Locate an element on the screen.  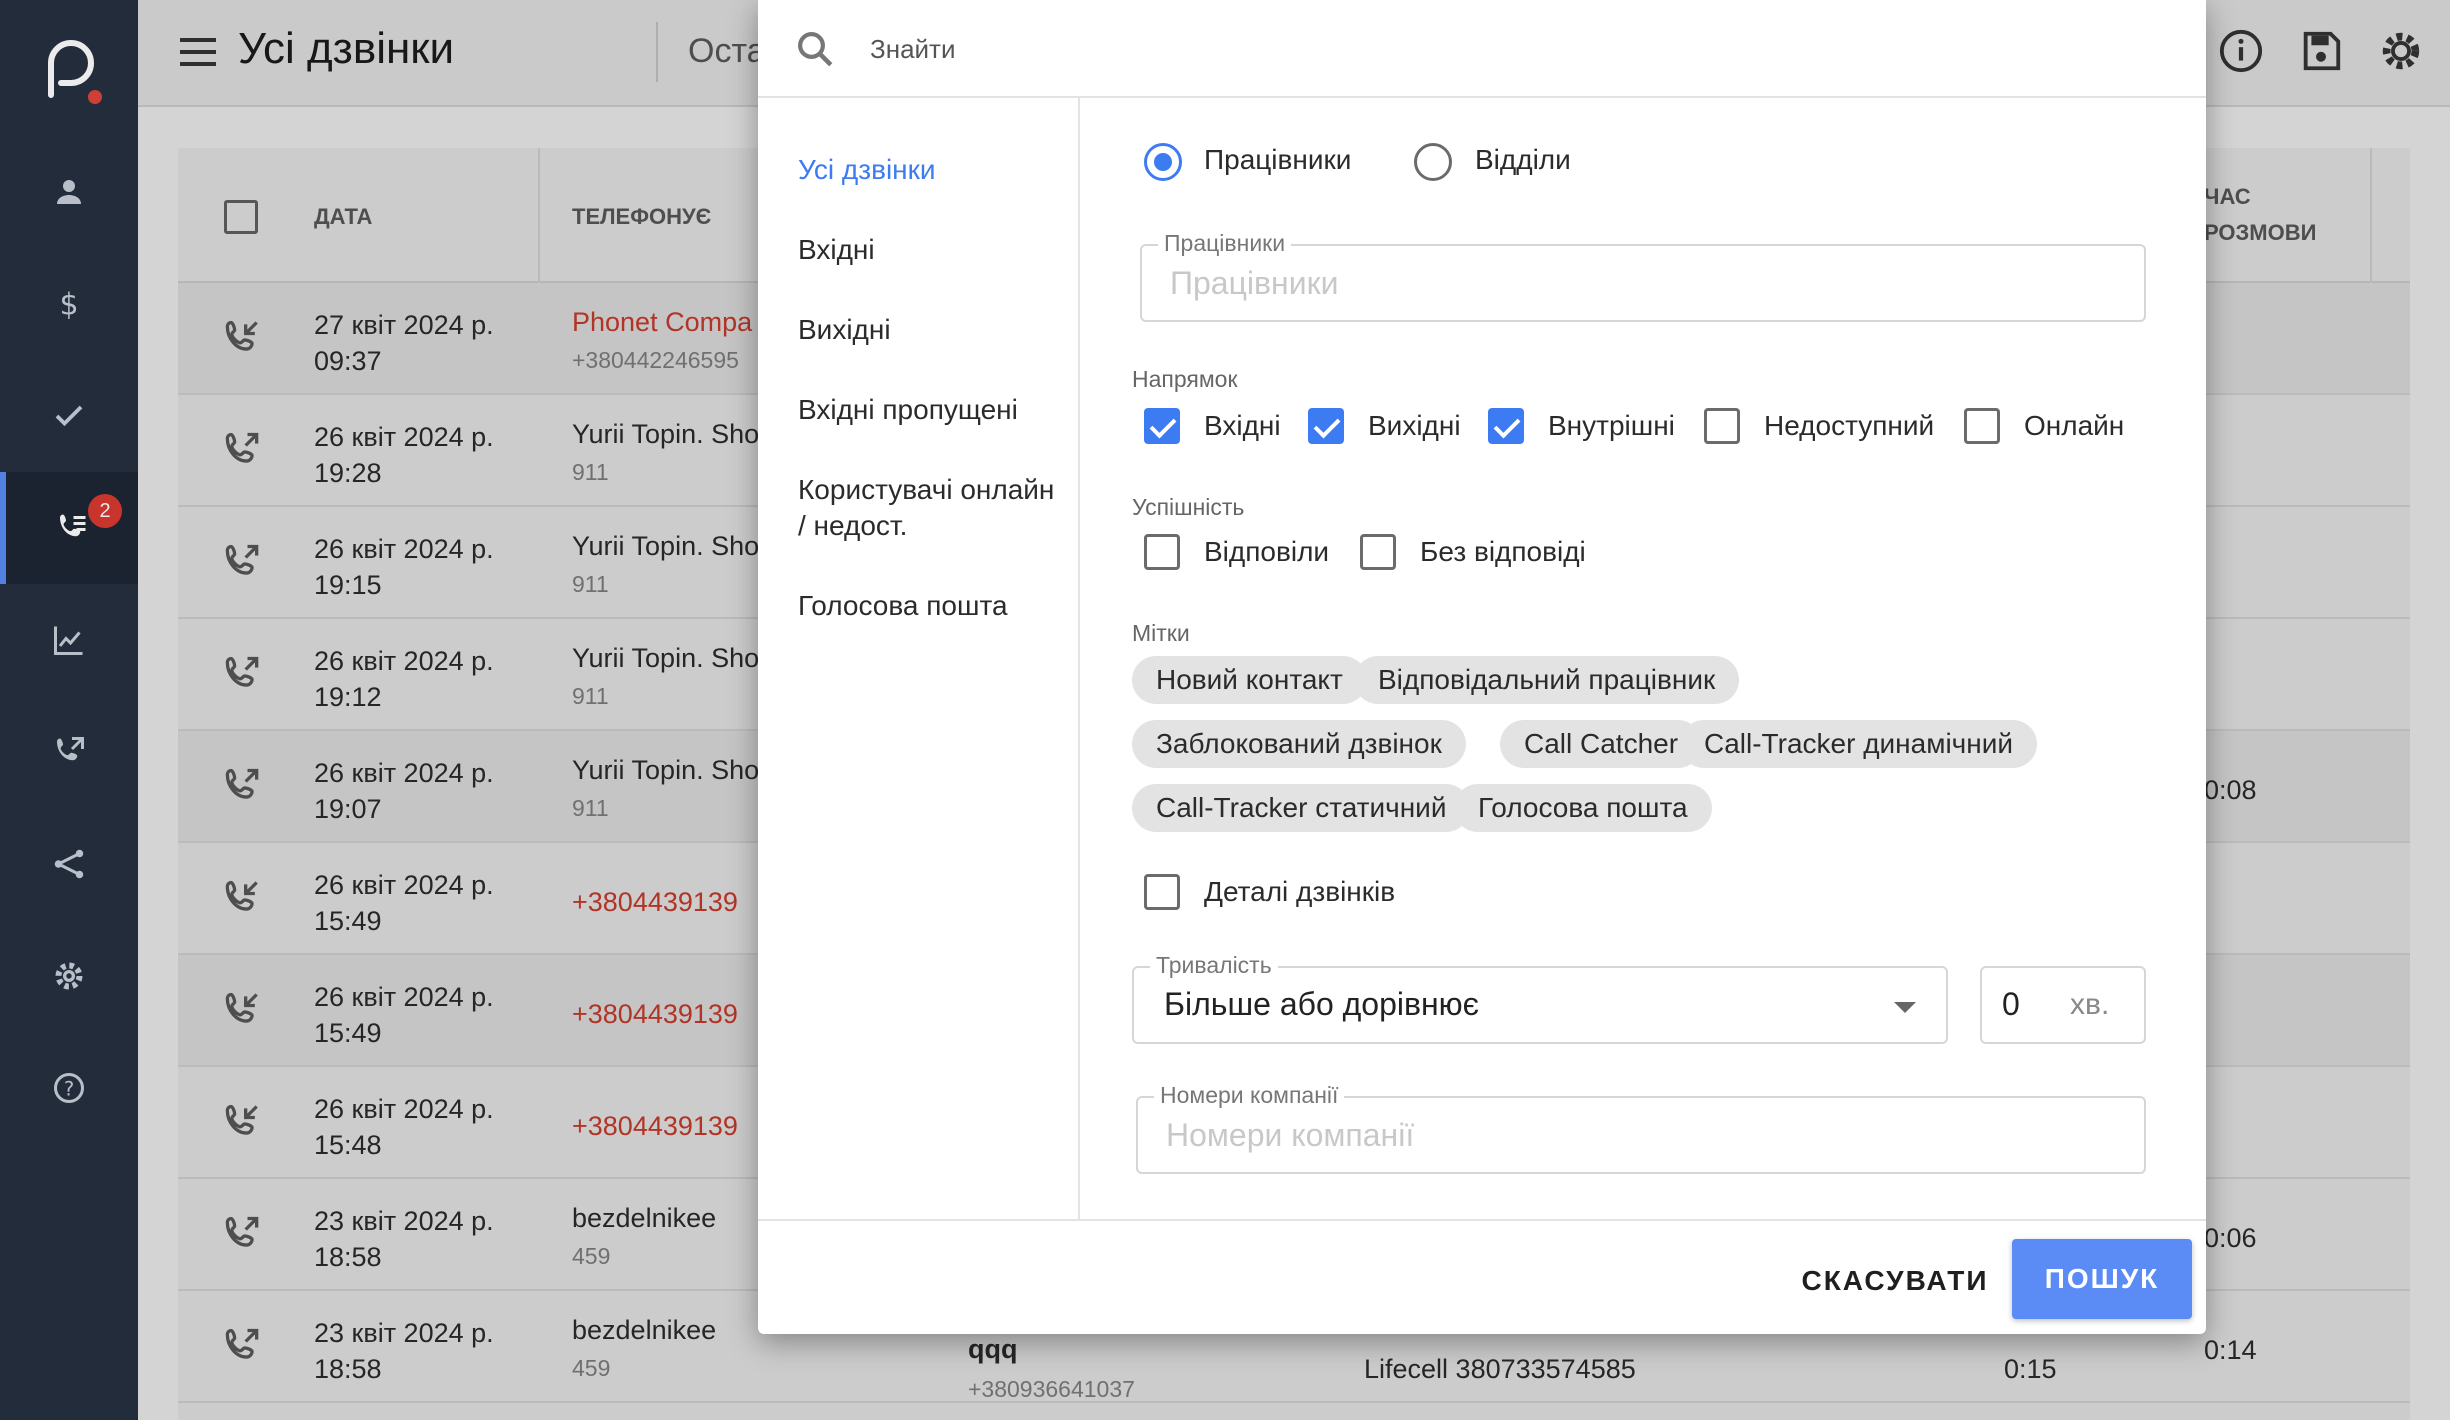
checkbox-online-label: Онлайн is located at coordinates (2074, 425).